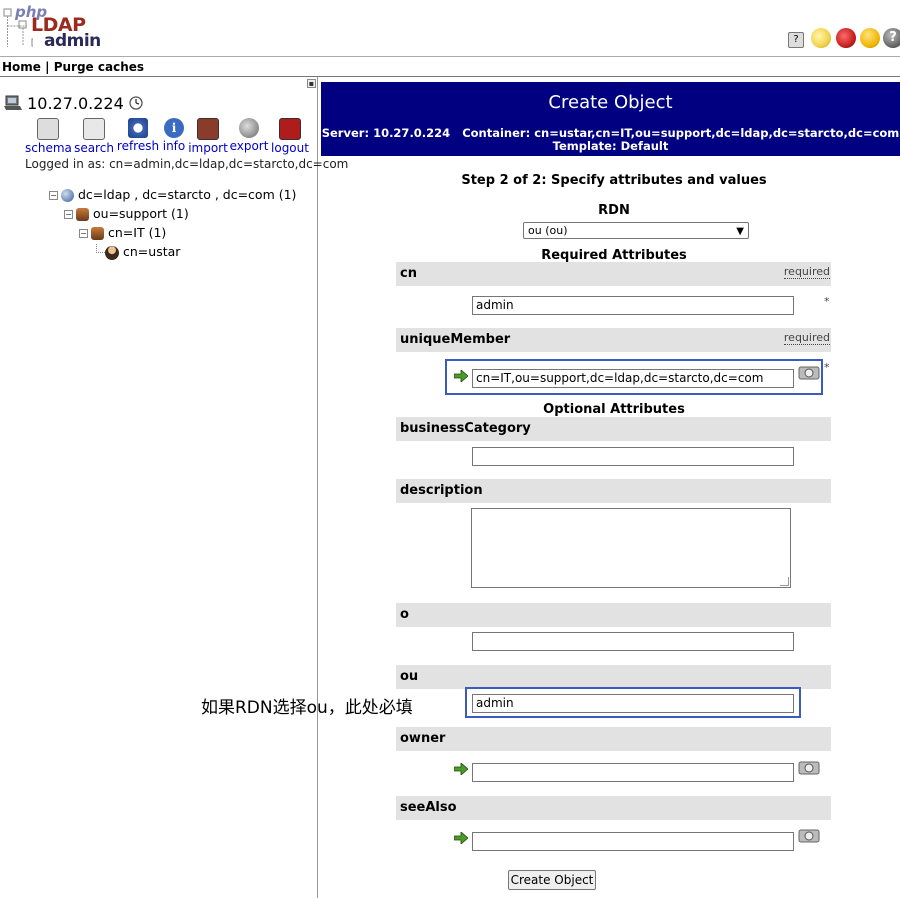 The image size is (900, 898). I want to click on search-button: search, so click(94, 136).